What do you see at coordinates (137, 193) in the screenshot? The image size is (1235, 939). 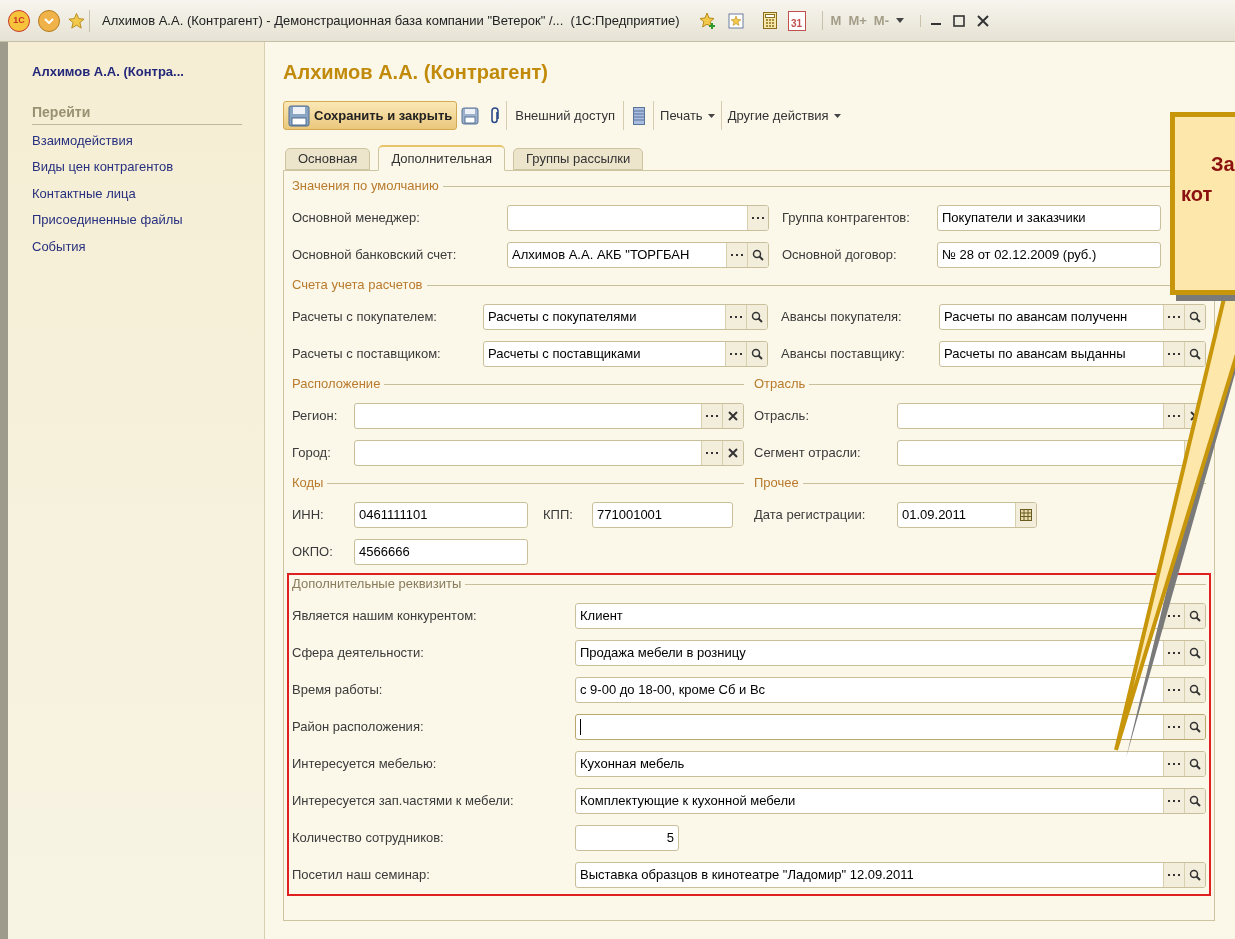 I see `sidebar-link: Контактные лица` at bounding box center [137, 193].